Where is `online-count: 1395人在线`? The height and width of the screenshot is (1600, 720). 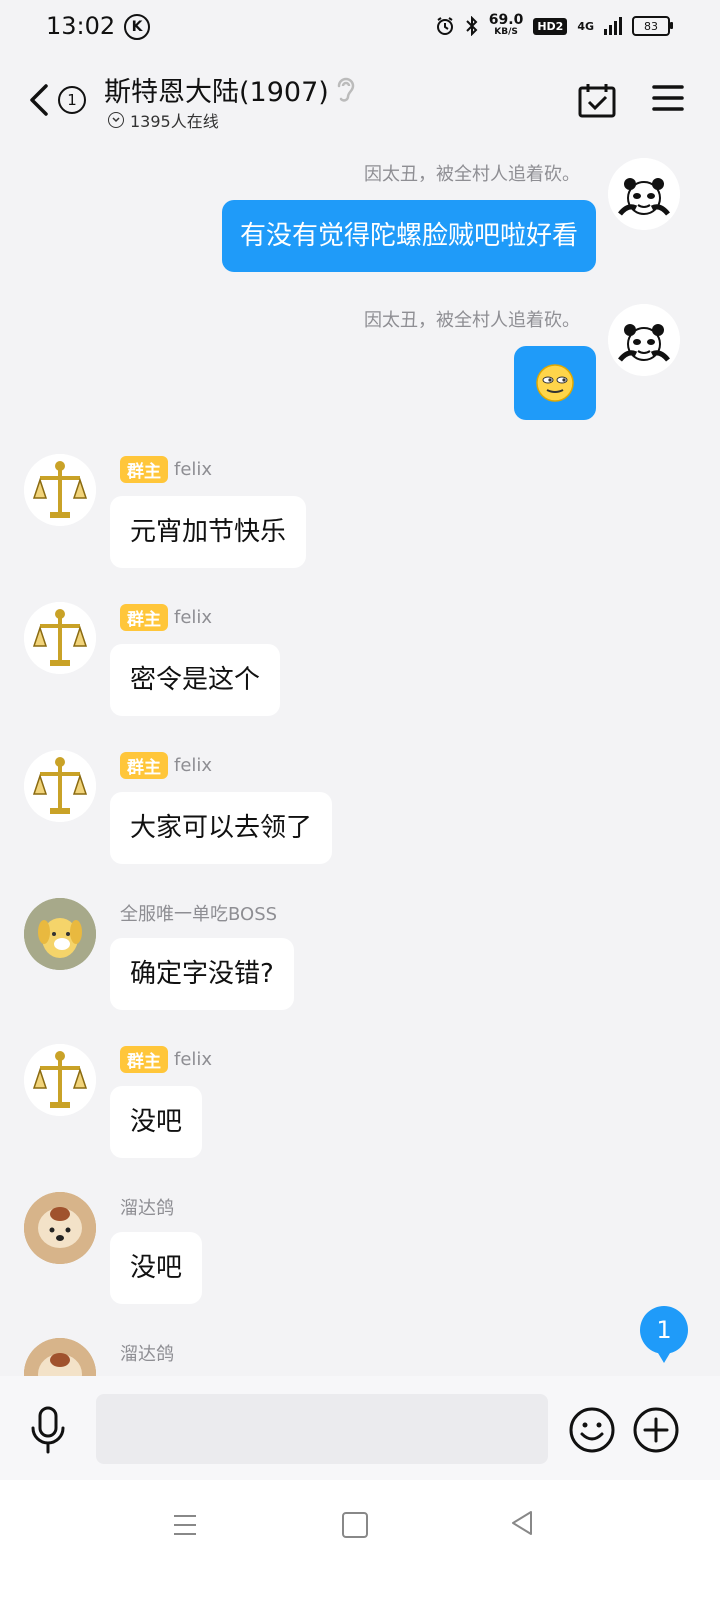
online-count: 1395人在线 is located at coordinates (163, 120).